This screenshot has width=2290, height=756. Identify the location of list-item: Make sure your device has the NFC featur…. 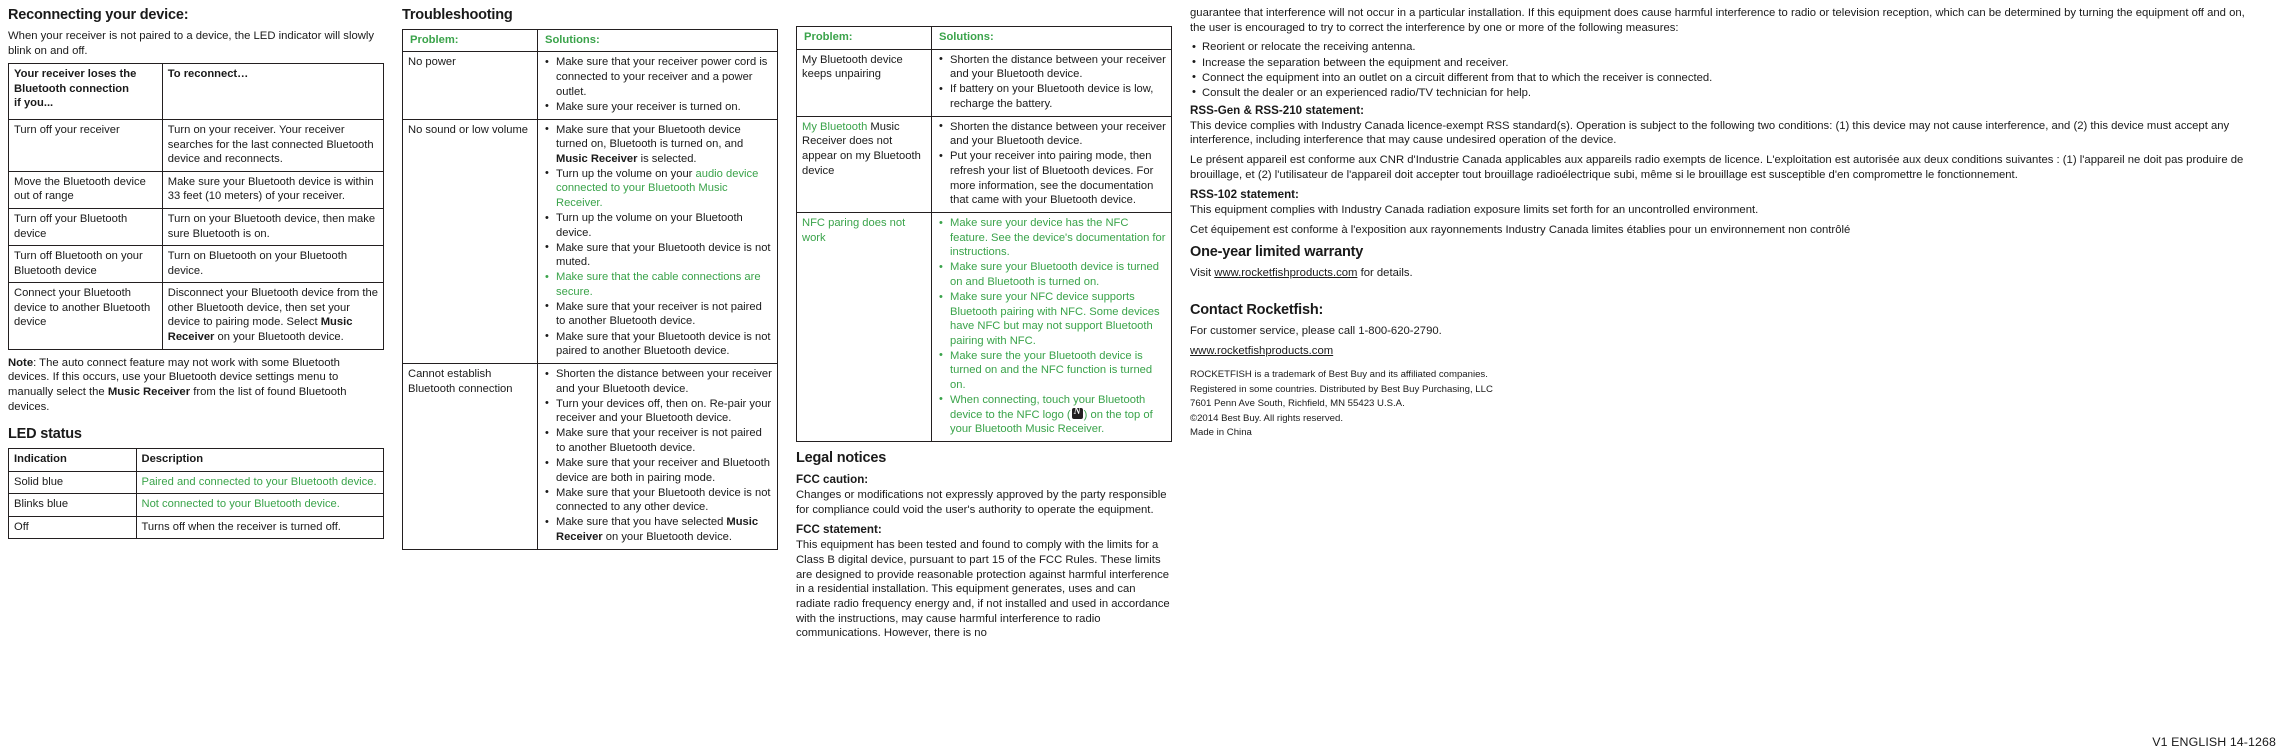
(1051, 238).